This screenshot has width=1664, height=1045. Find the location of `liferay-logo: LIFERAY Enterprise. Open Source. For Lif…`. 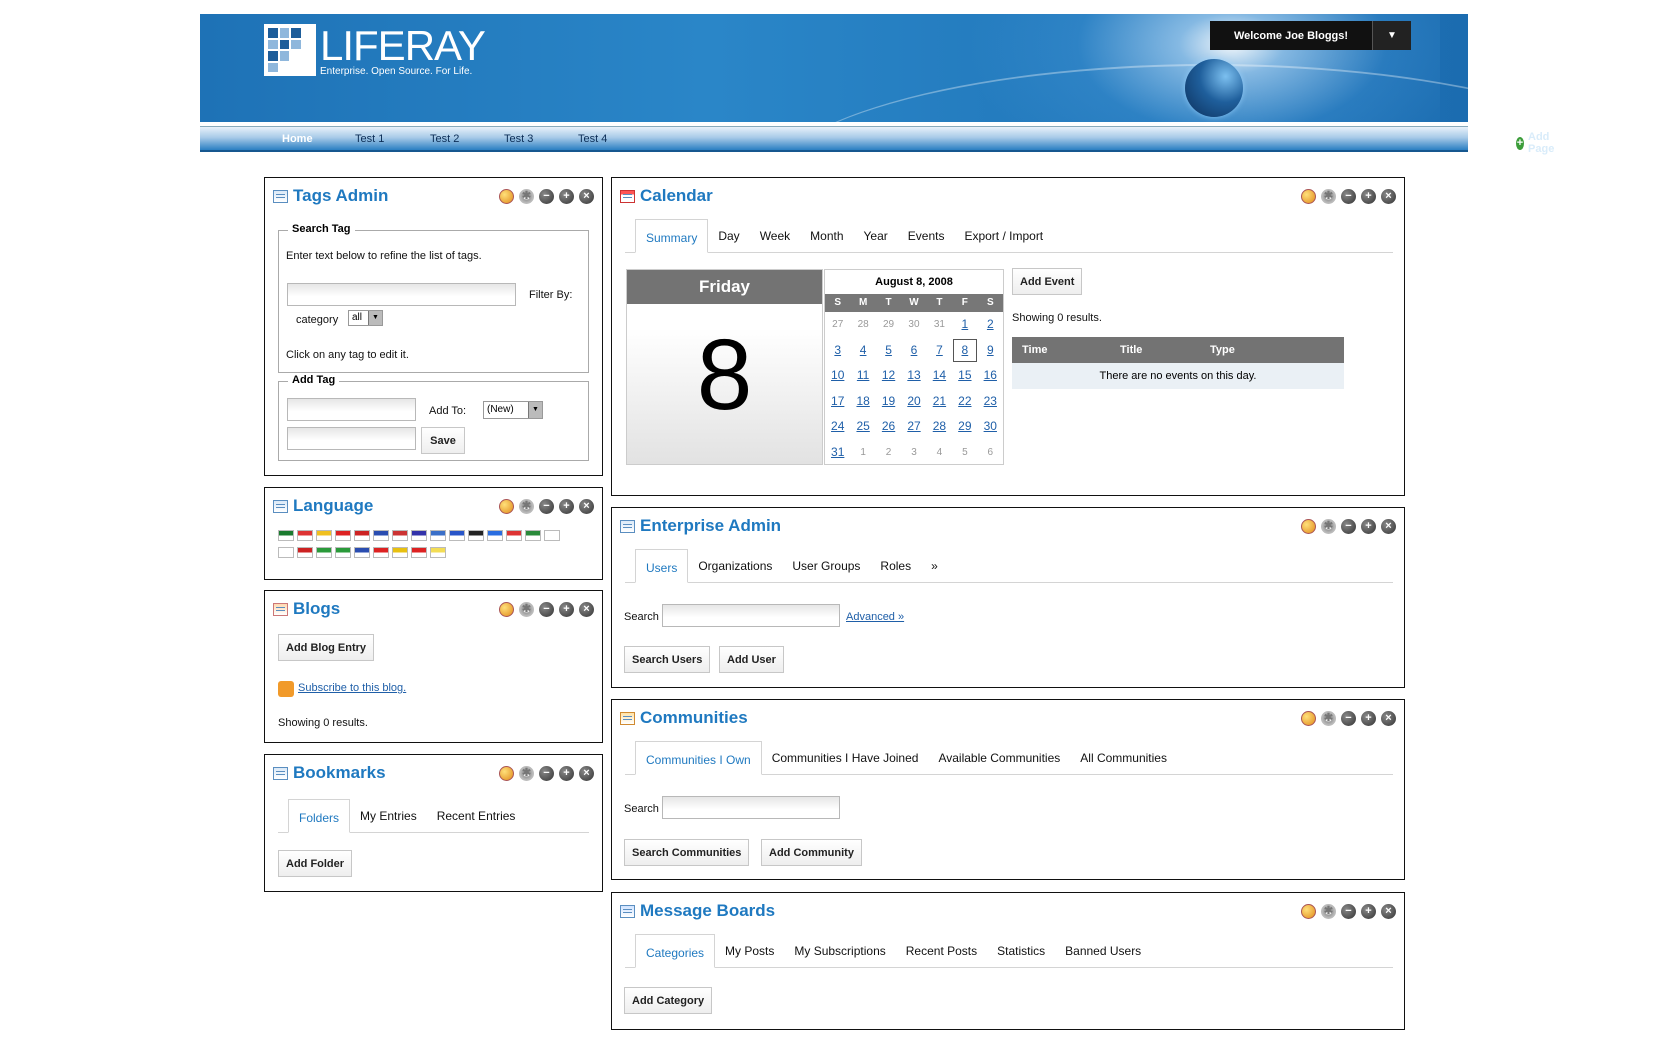

liferay-logo: LIFERAY Enterprise. Open Source. For Lif… is located at coordinates (375, 50).